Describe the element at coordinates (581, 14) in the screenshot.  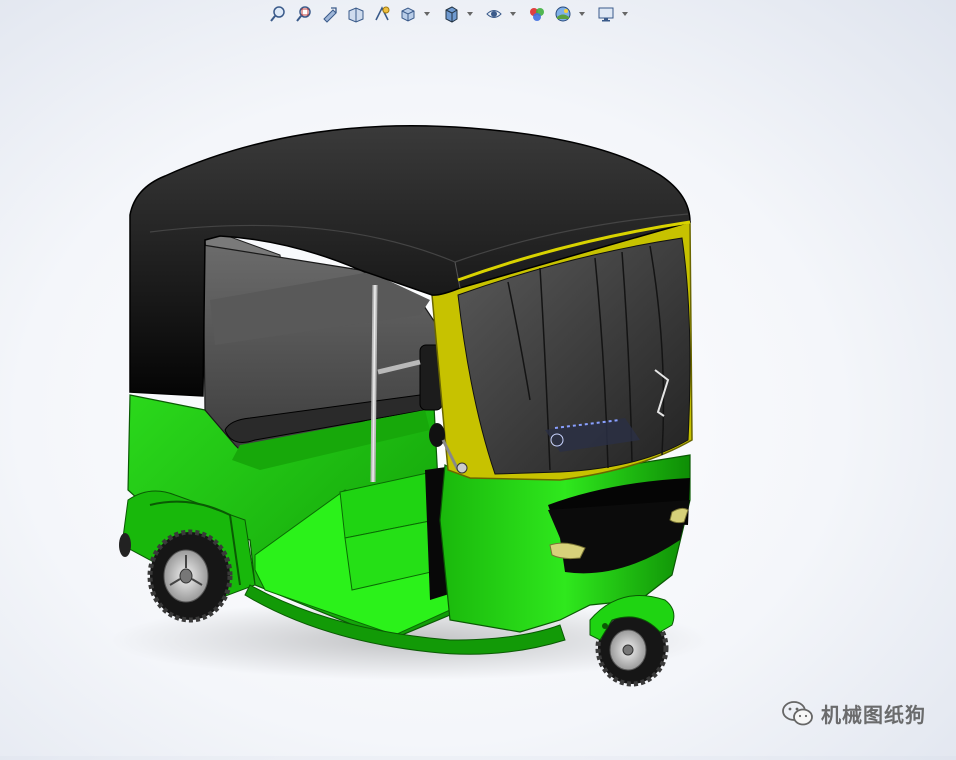
I see `apply-scene-dropdown-icon` at that location.